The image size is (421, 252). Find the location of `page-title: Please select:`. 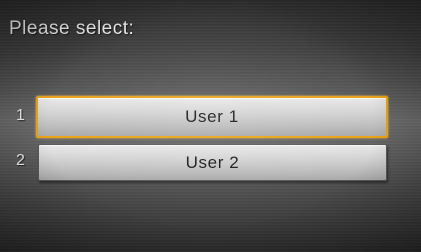

page-title: Please select: is located at coordinates (72, 28).